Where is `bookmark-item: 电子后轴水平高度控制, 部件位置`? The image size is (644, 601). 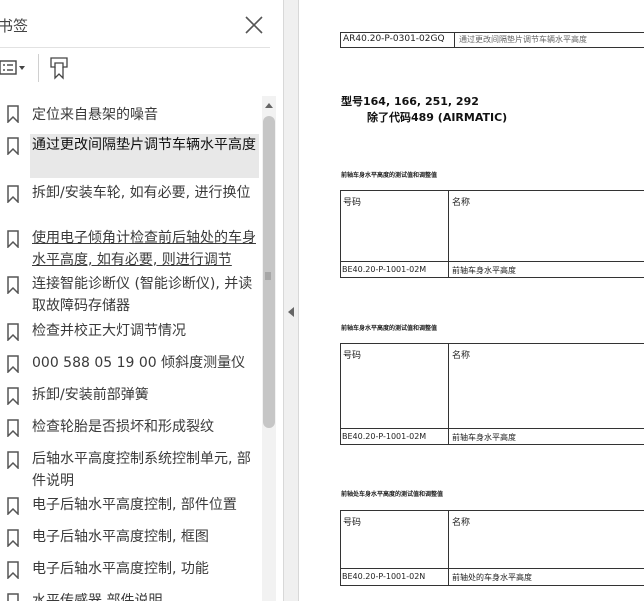 bookmark-item: 电子后轴水平高度控制, 部件位置 is located at coordinates (131, 507).